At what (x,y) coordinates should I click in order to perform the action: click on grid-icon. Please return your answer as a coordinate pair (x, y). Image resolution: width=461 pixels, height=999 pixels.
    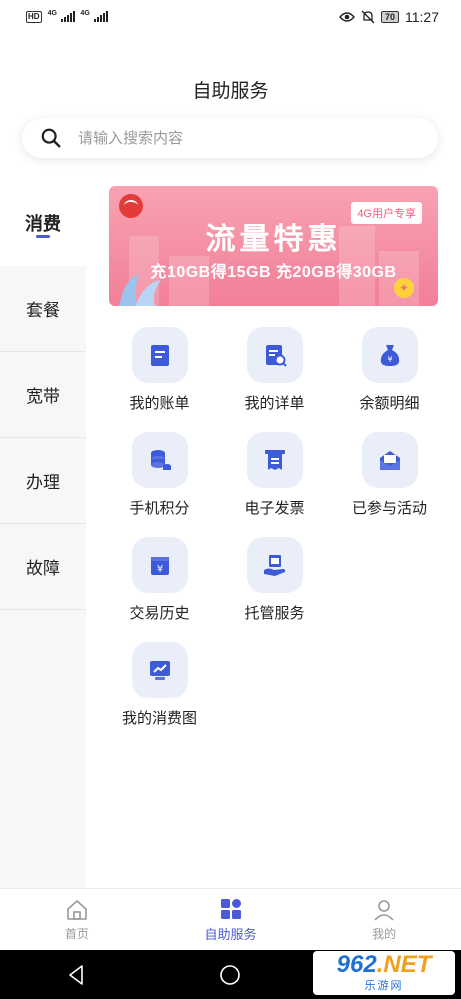
    Looking at the image, I should click on (230, 908).